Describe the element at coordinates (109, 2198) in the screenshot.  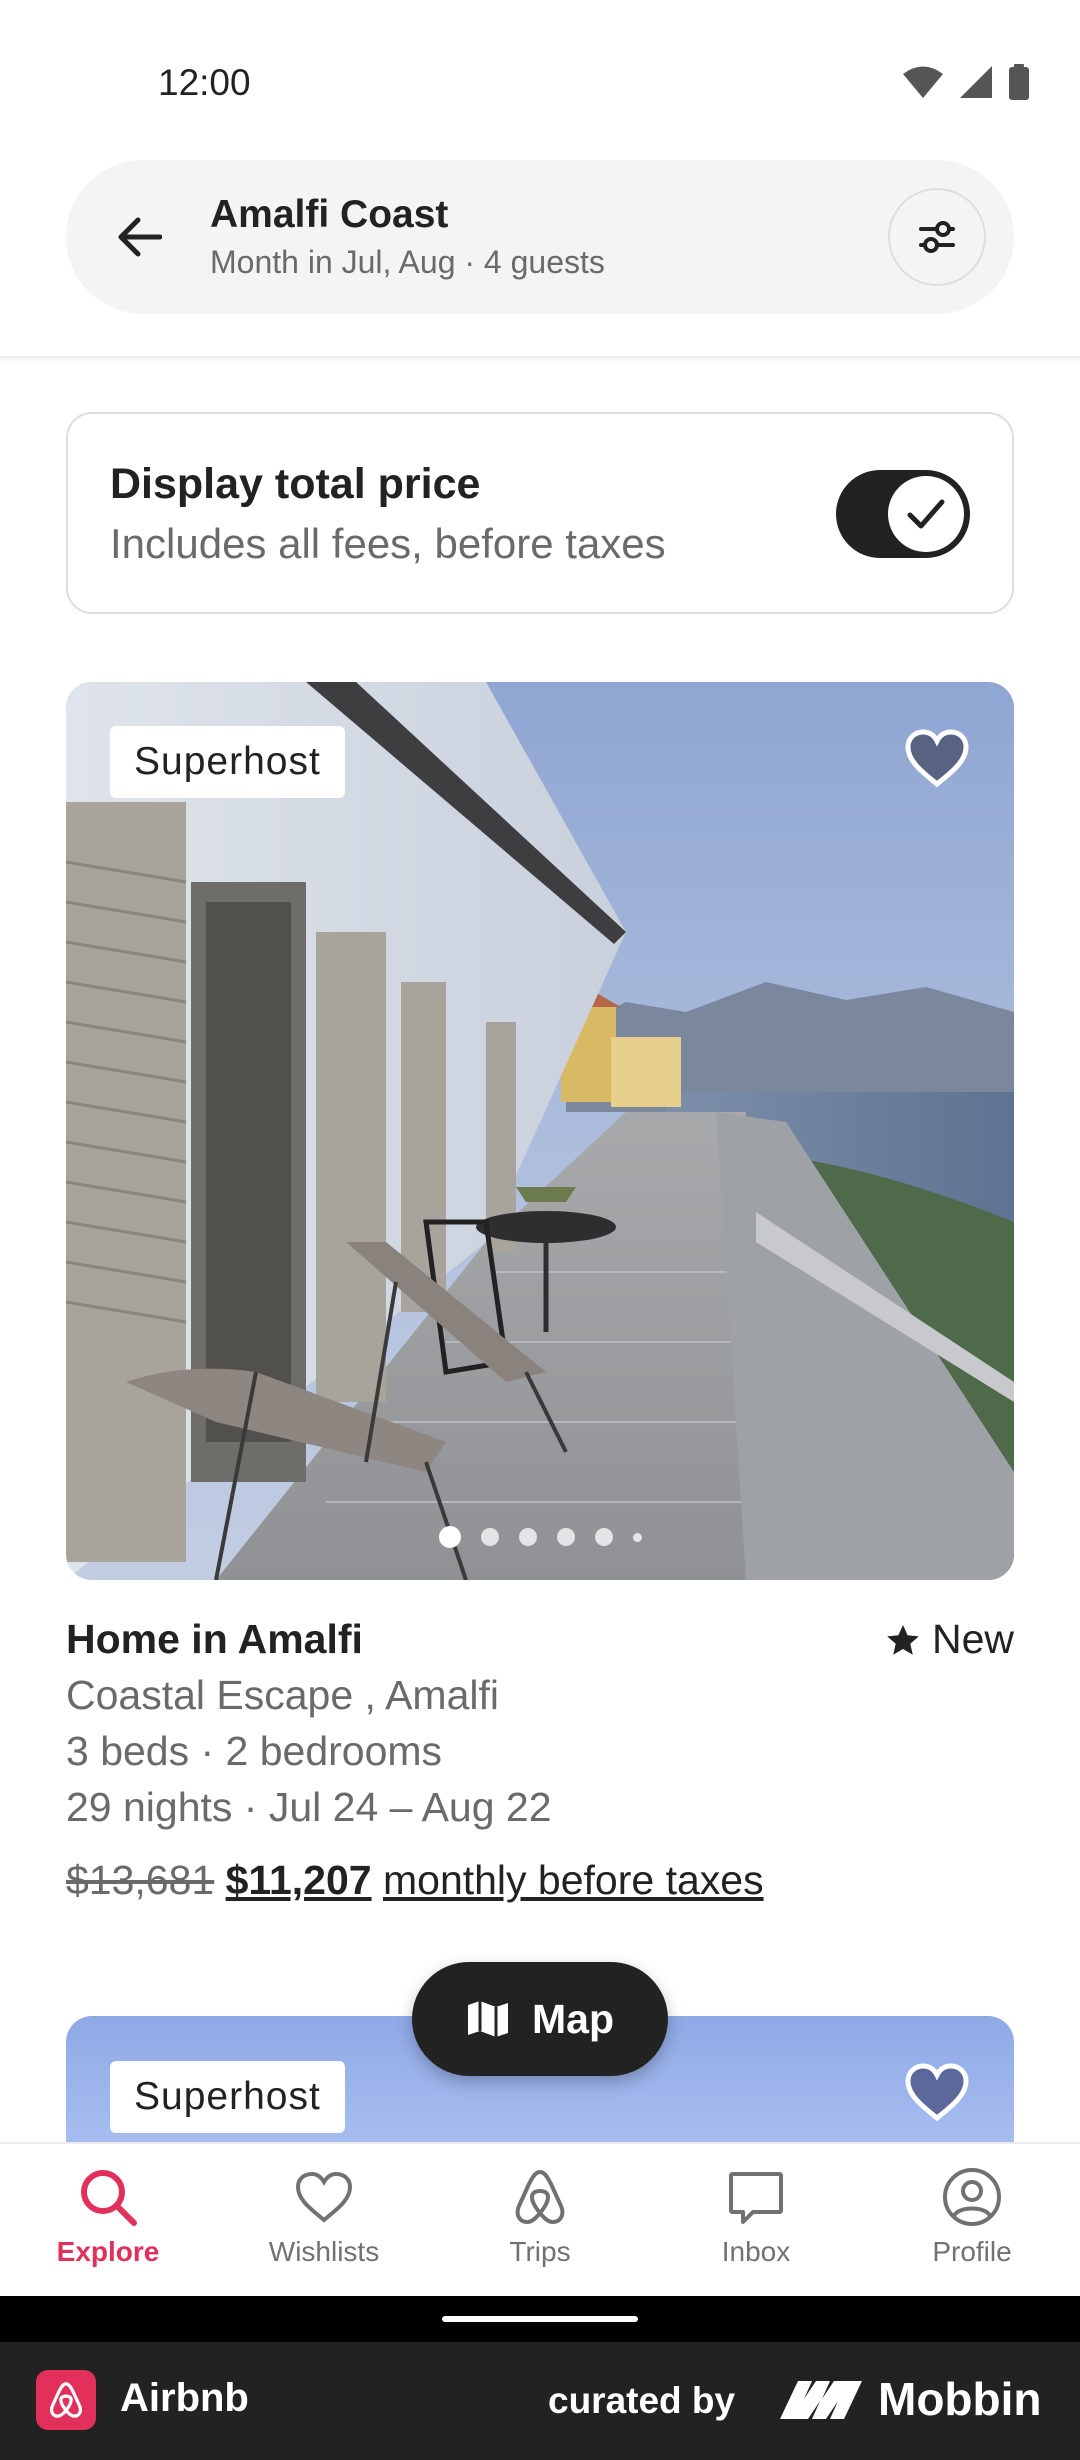
I see `search-icon` at that location.